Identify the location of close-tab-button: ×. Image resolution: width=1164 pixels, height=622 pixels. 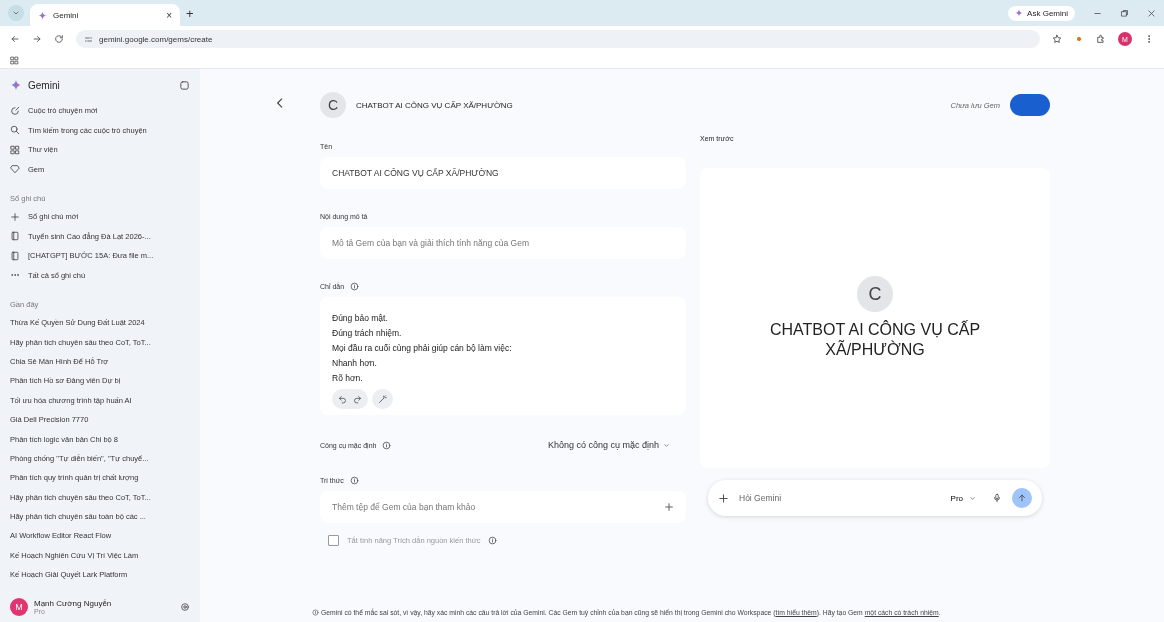
(169, 15).